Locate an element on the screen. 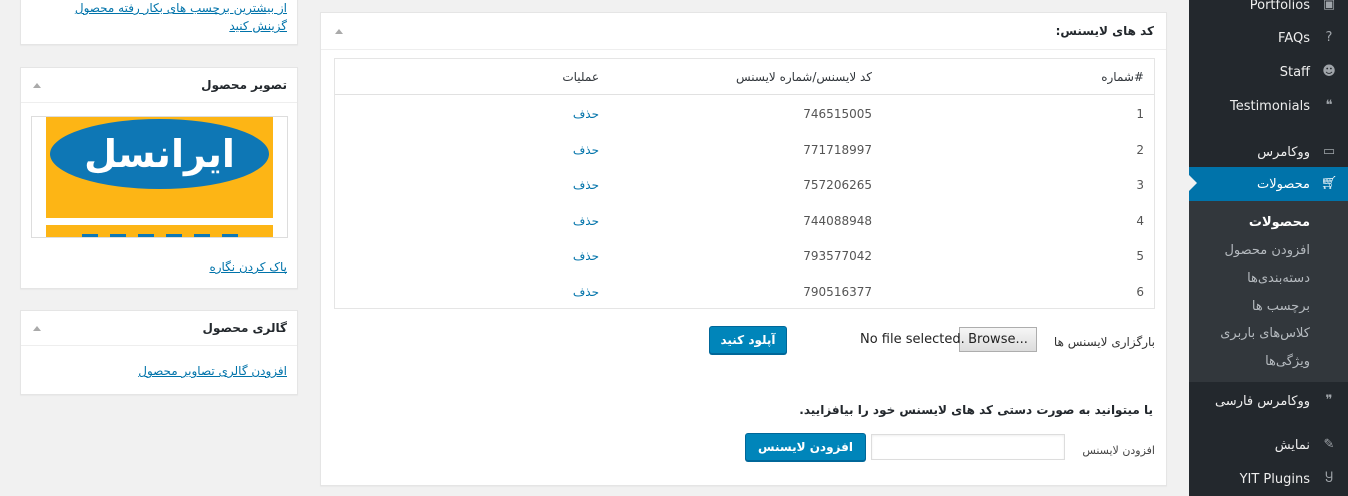  help-icon: ? is located at coordinates (1329, 37).